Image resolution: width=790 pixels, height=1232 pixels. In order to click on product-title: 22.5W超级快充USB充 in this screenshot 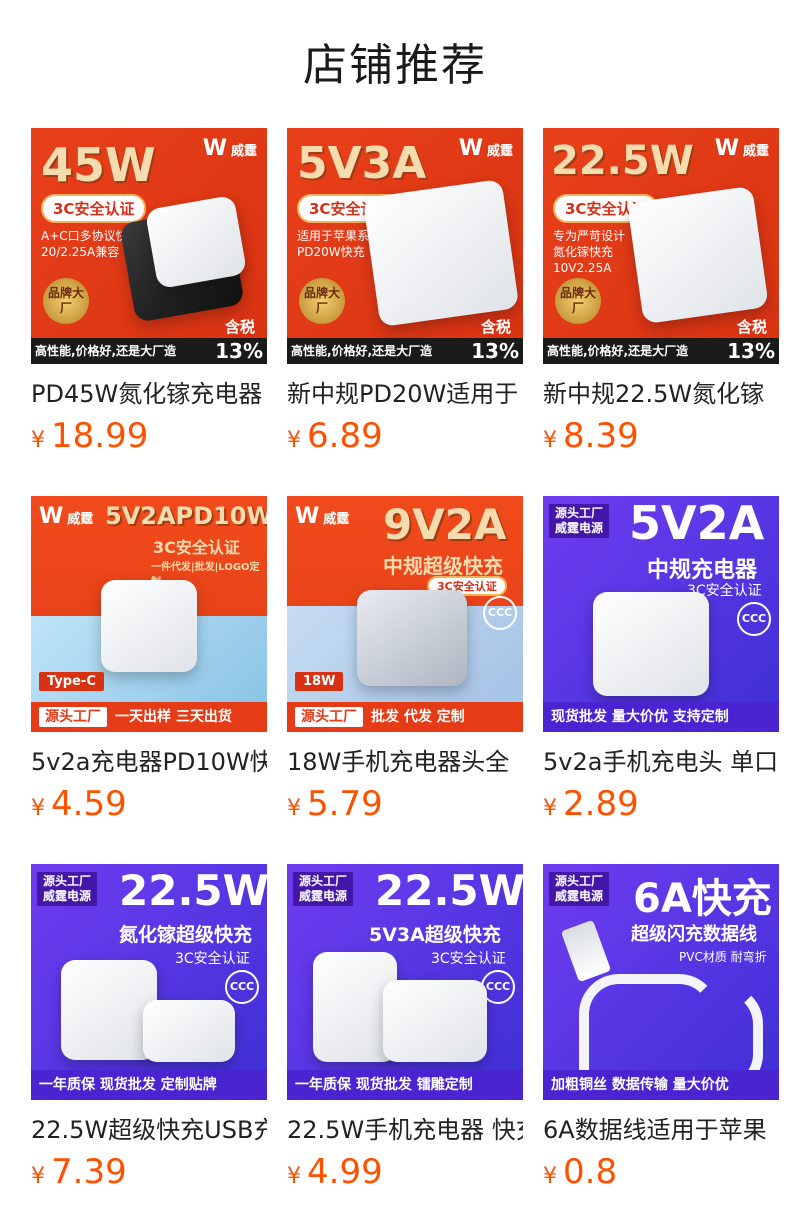, I will do `click(149, 1130)`.